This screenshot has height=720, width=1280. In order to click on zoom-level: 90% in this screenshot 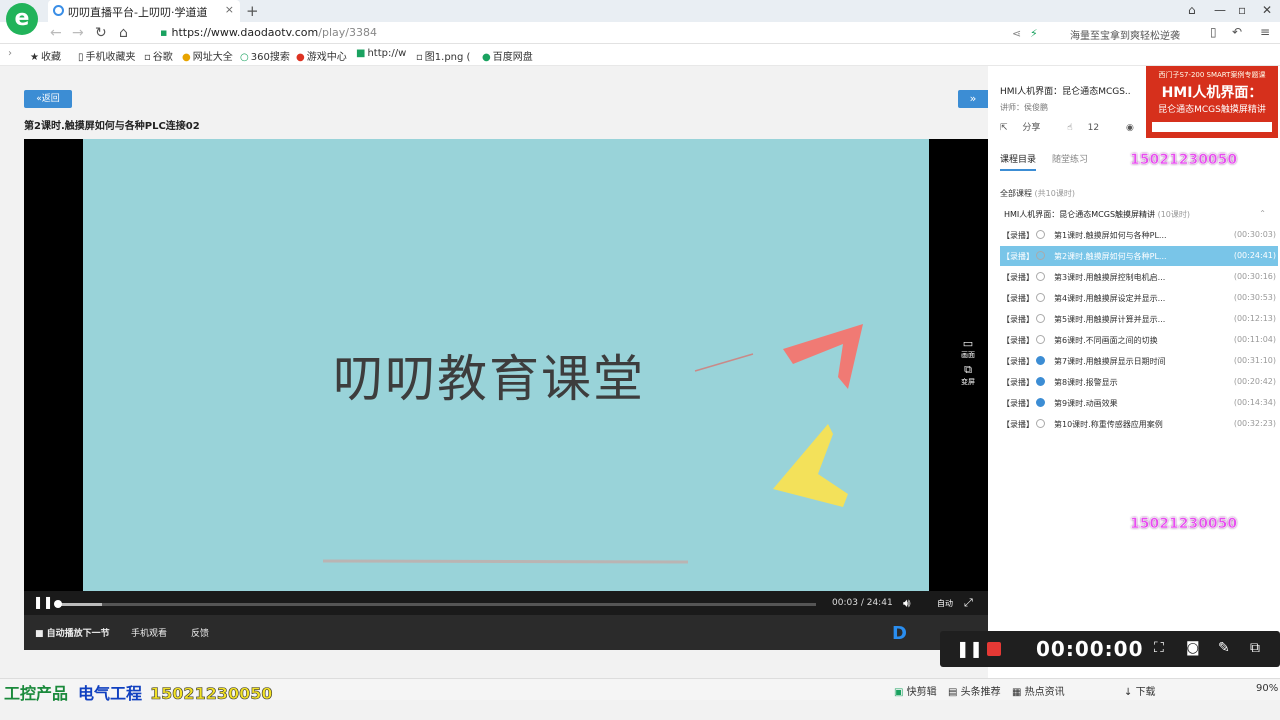, I will do `click(1267, 688)`.